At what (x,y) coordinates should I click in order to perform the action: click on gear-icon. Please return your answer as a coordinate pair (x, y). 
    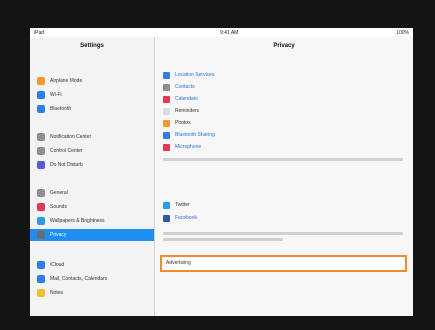
    Looking at the image, I should click on (41, 193).